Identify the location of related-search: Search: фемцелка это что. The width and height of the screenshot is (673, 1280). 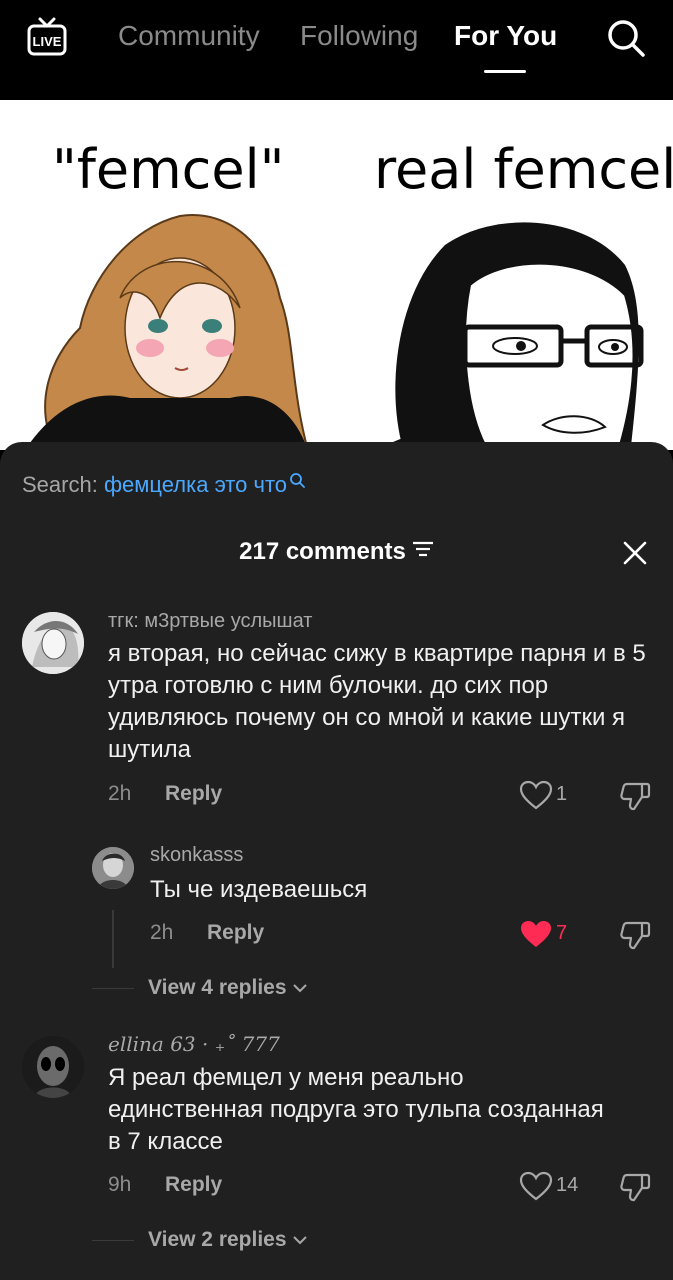
(163, 485).